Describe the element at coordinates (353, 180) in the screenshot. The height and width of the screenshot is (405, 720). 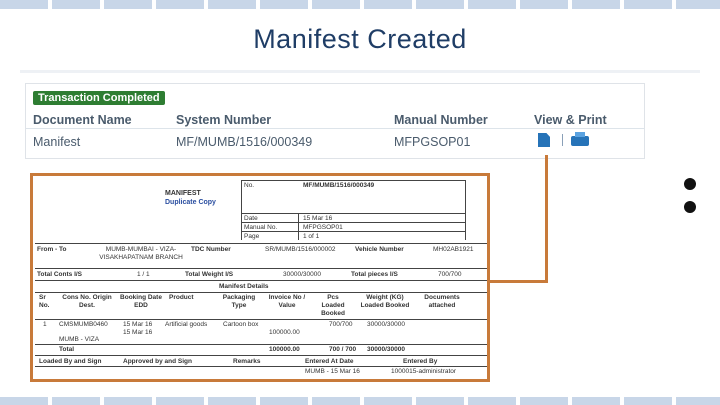
I see `info-box-top` at that location.